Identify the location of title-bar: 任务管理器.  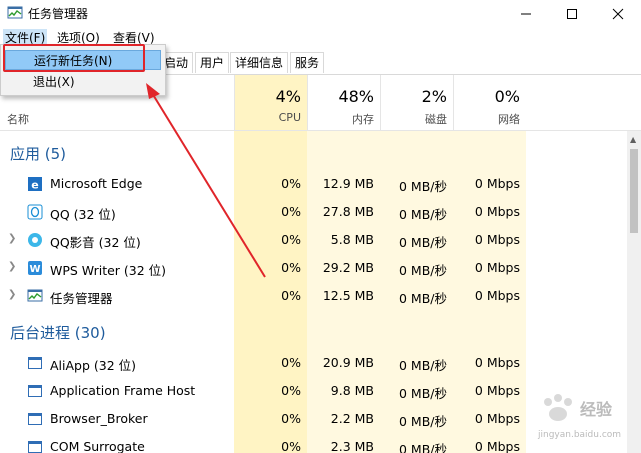
(320, 13).